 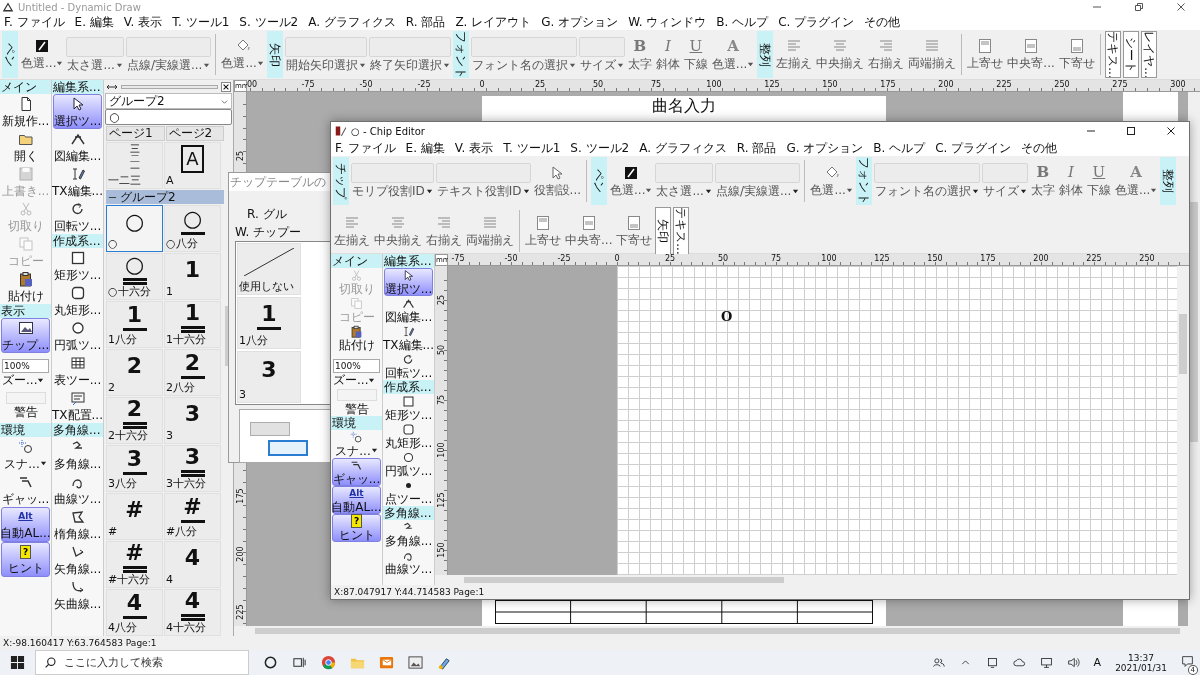 I want to click on section-label: 矢印, so click(x=274, y=54).